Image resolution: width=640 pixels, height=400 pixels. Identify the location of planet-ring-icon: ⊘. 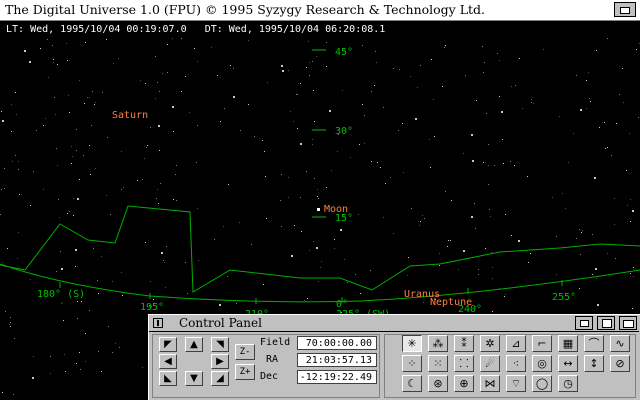
(620, 363).